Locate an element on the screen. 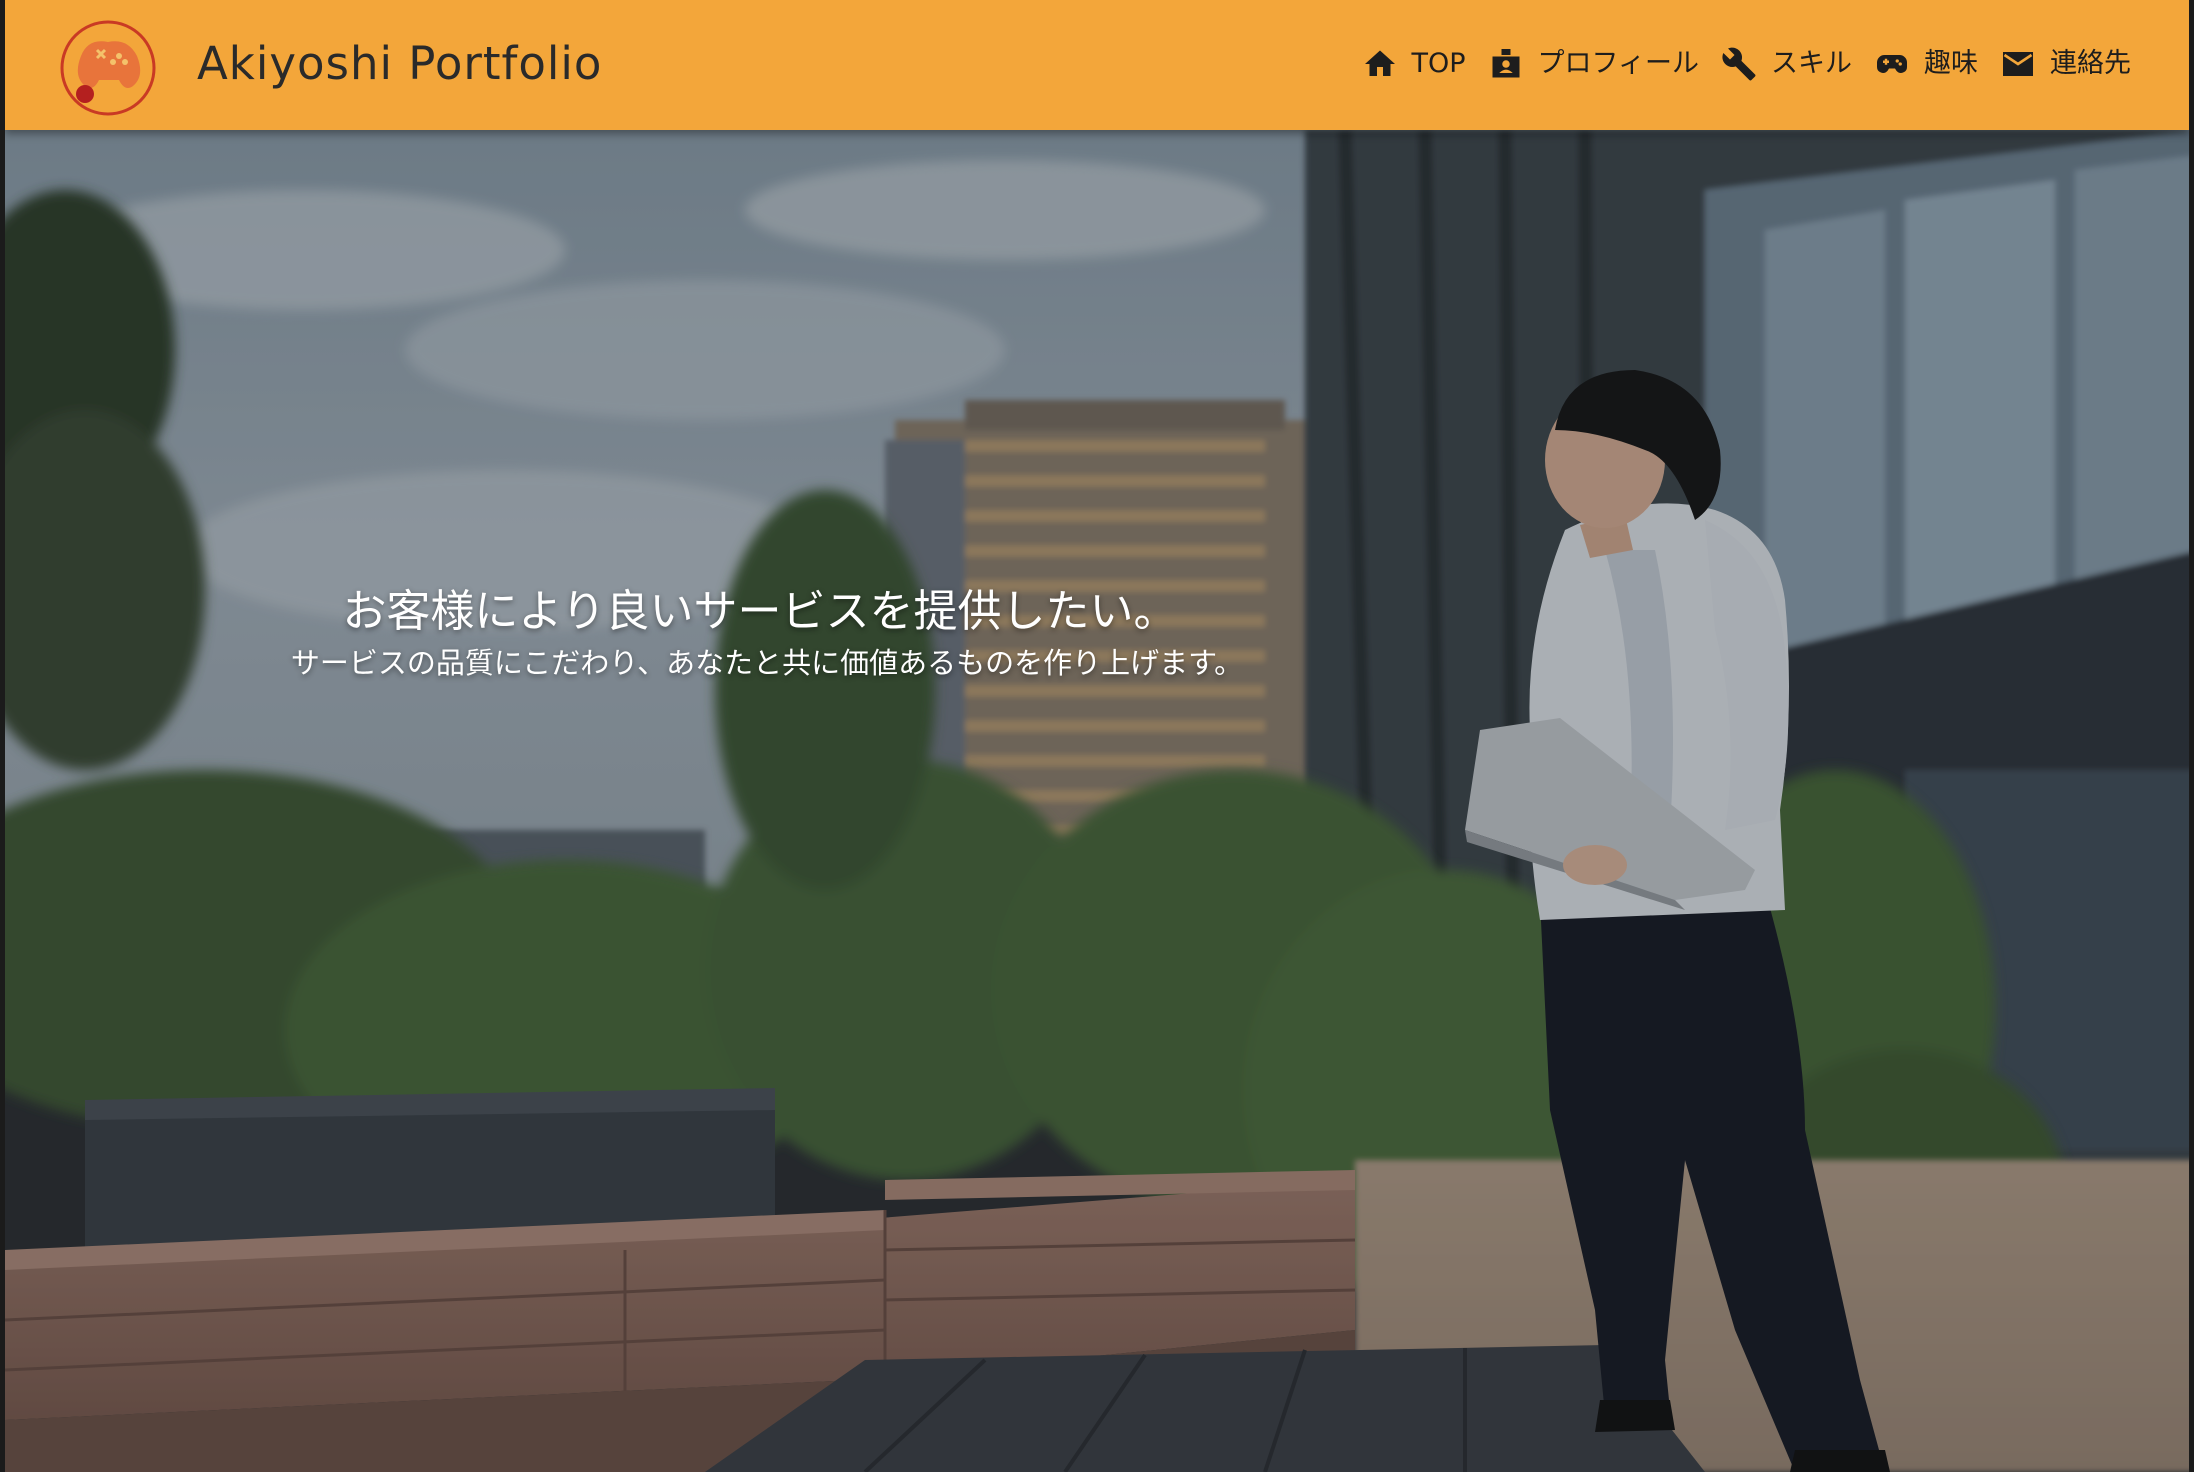 The image size is (2194, 1472). nav-item-skill: スキル is located at coordinates (1786, 64).